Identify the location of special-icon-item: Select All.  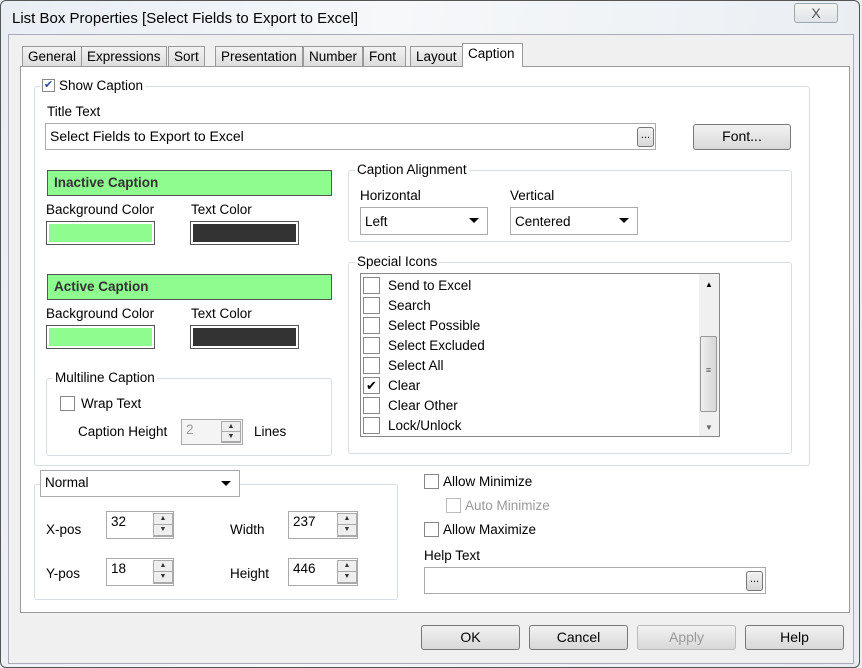
(403, 365).